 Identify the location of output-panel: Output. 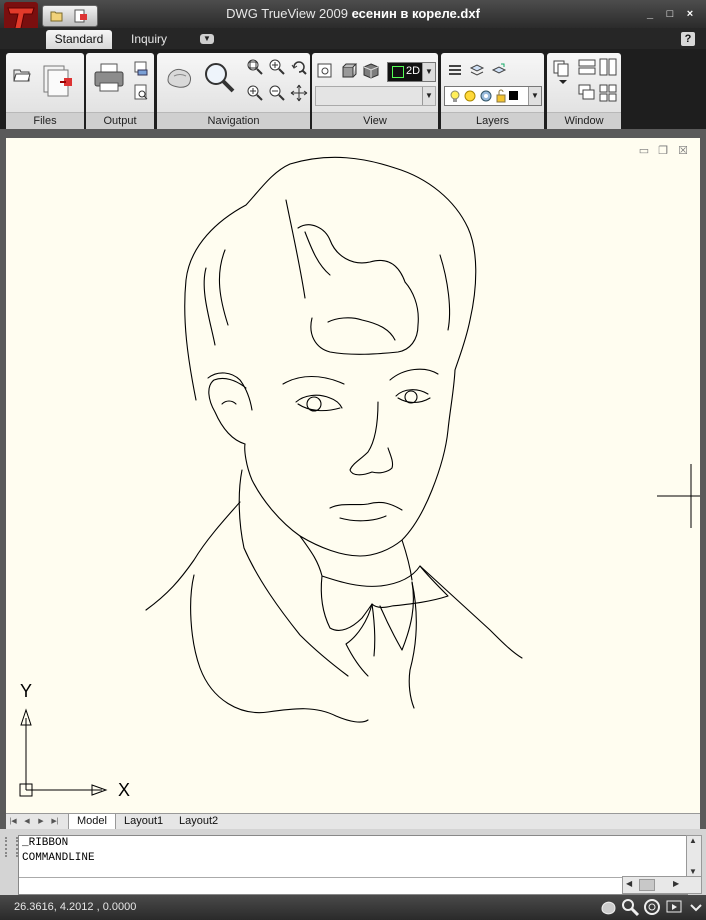
(120, 91).